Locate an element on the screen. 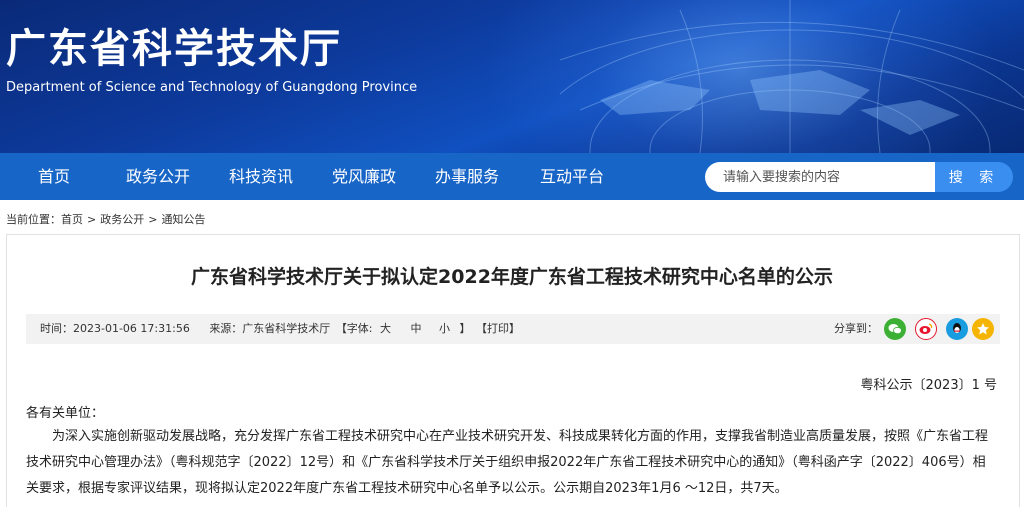 This screenshot has height=507, width=1024. font-size-close: 】 is located at coordinates (465, 328).